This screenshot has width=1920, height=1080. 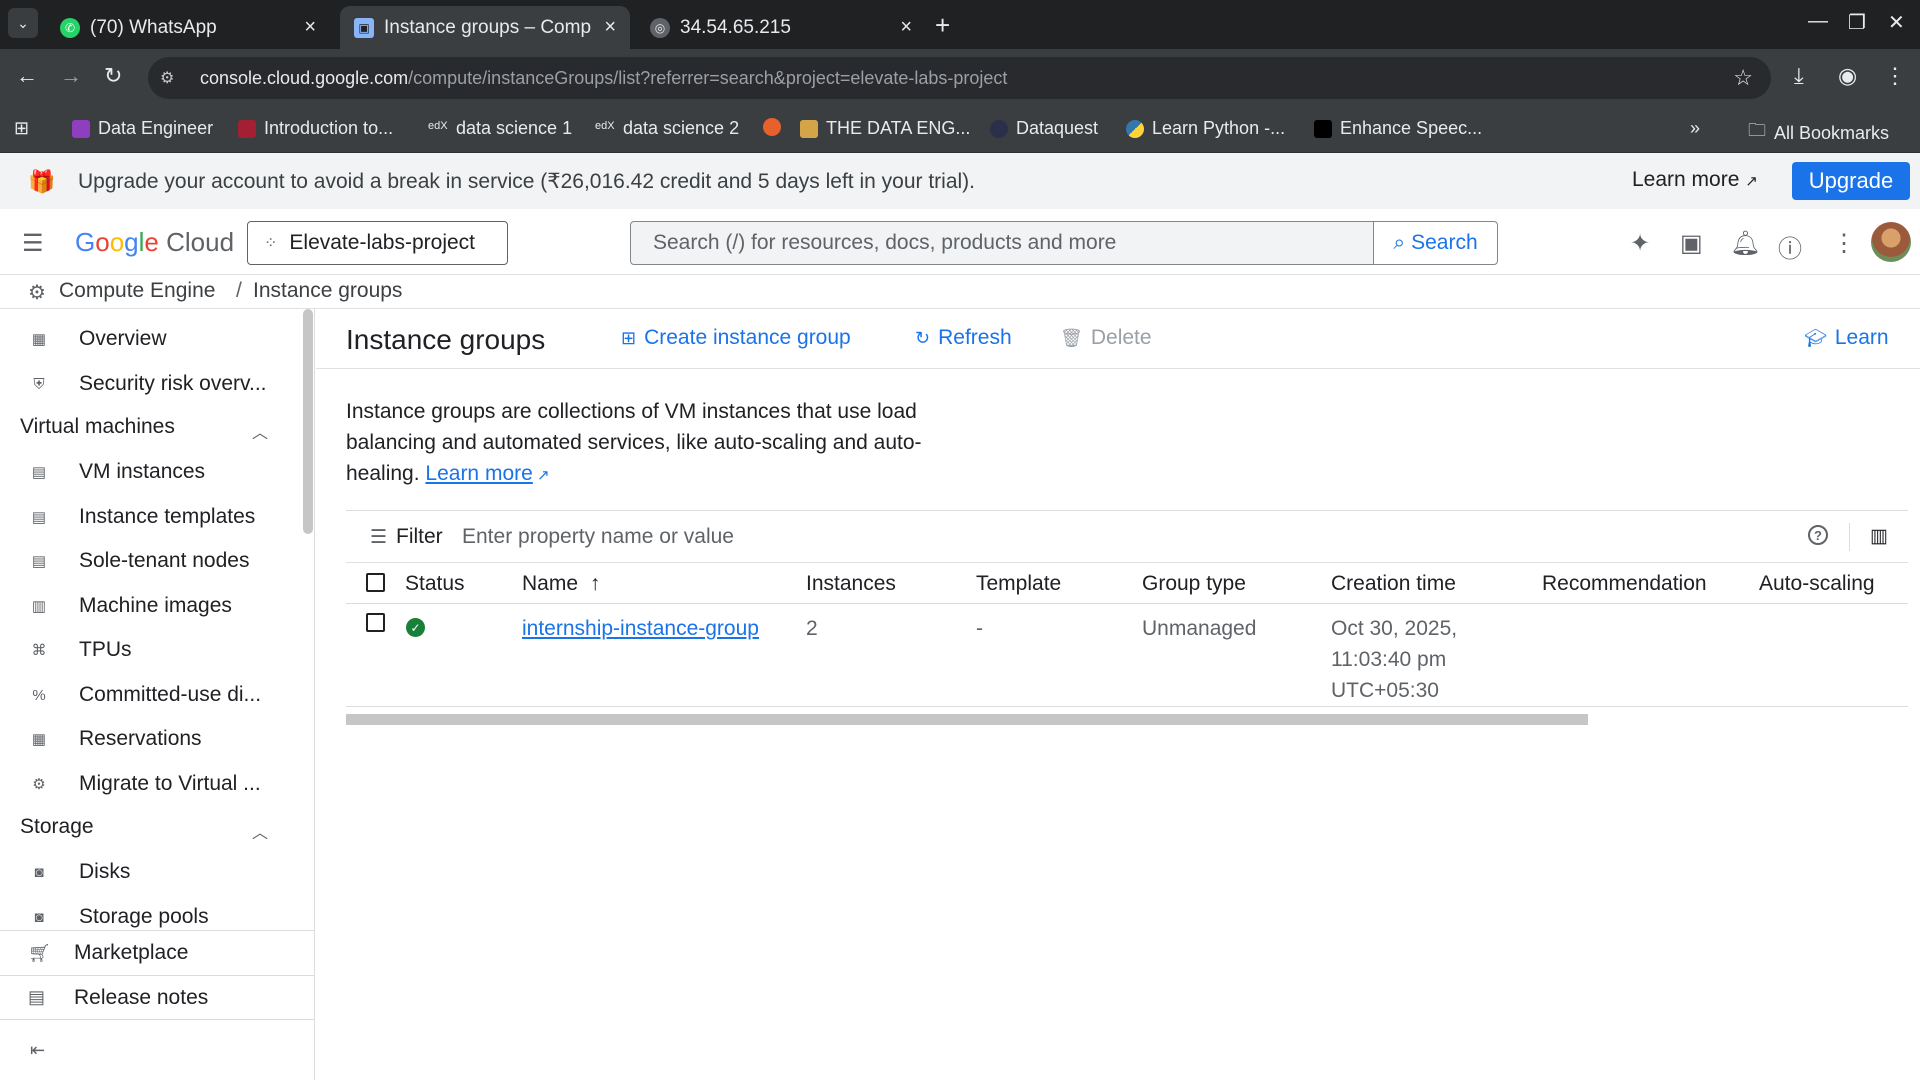 What do you see at coordinates (1435, 243) in the screenshot?
I see `search-button: ⌕ Search` at bounding box center [1435, 243].